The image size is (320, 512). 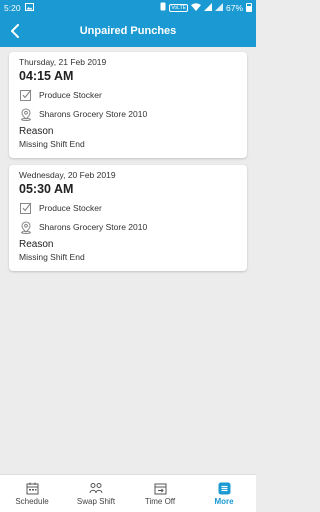 What do you see at coordinates (224, 488) in the screenshot?
I see `more-icon` at bounding box center [224, 488].